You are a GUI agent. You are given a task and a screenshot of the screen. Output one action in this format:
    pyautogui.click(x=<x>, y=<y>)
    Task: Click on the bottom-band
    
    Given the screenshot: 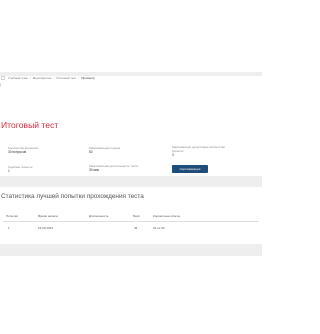 What is the action you would take?
    pyautogui.click(x=131, y=250)
    